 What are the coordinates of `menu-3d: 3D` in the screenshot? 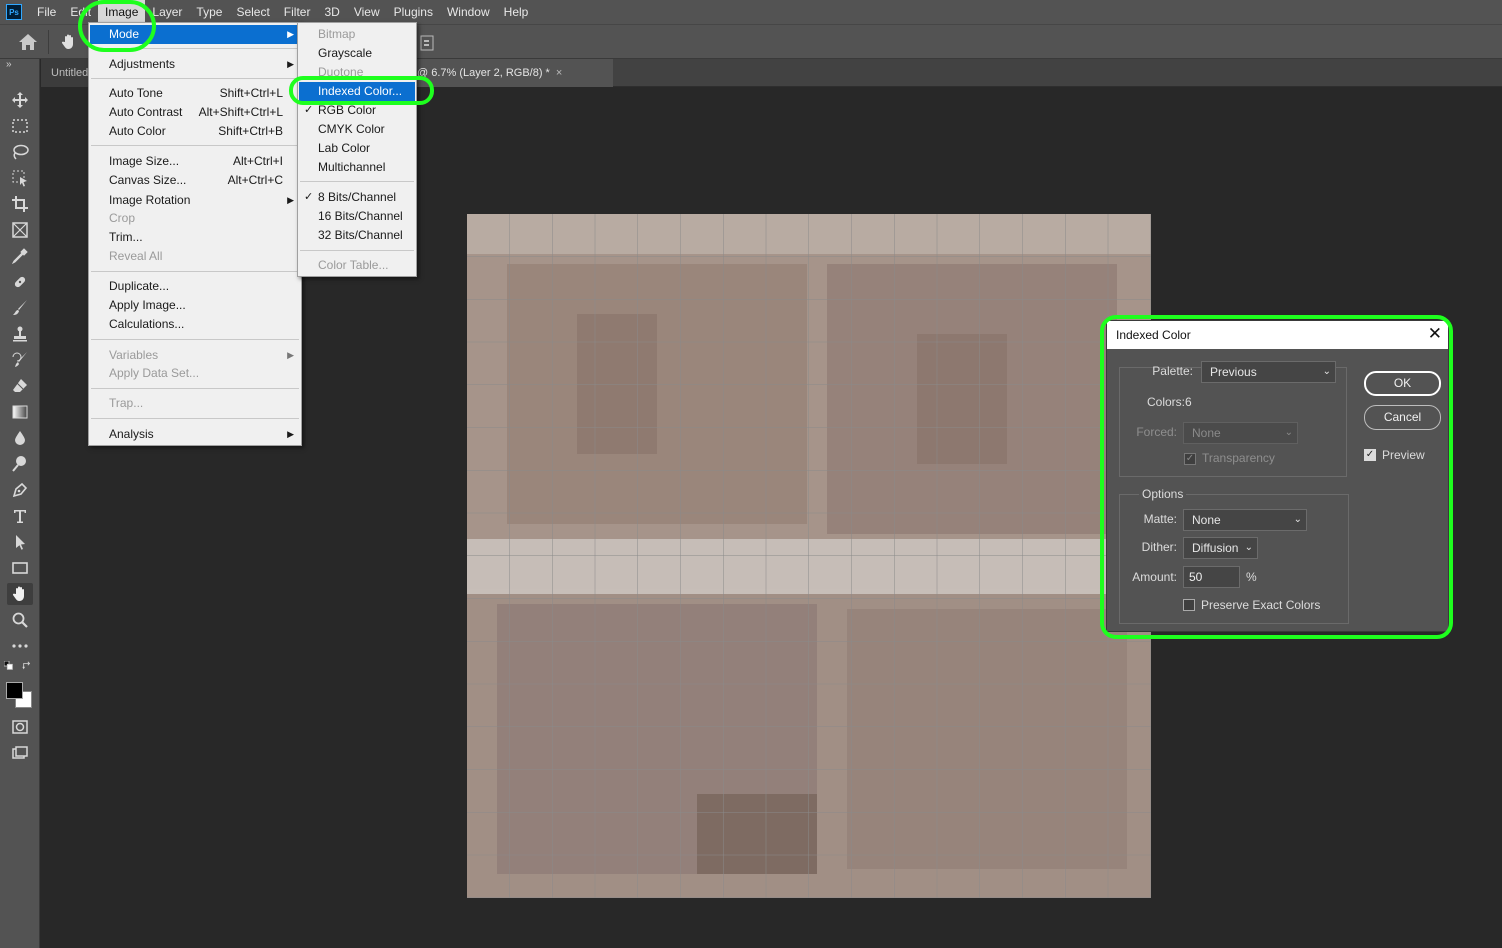 It's located at (331, 12).